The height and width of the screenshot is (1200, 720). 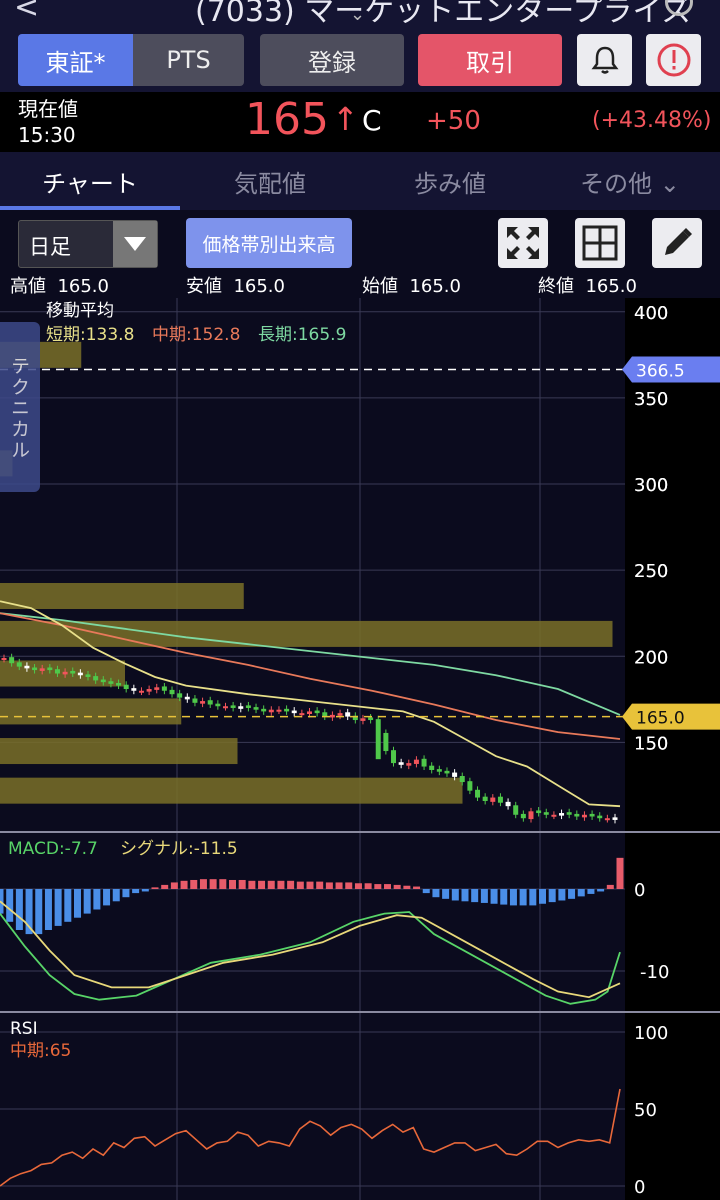 I want to click on close-value: 165.0, so click(x=611, y=286).